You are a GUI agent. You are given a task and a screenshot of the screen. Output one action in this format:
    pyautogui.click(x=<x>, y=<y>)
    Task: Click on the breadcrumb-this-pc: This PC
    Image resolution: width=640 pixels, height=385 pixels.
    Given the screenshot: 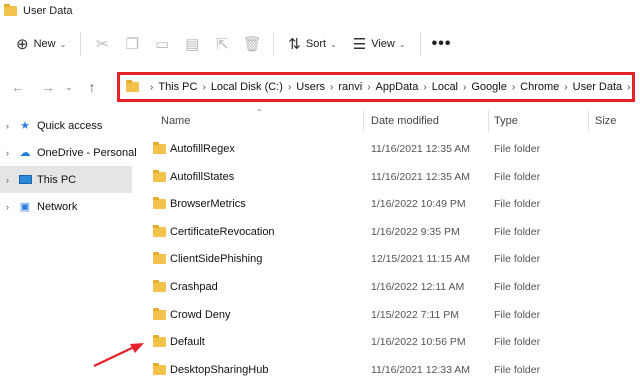 What is the action you would take?
    pyautogui.click(x=177, y=87)
    